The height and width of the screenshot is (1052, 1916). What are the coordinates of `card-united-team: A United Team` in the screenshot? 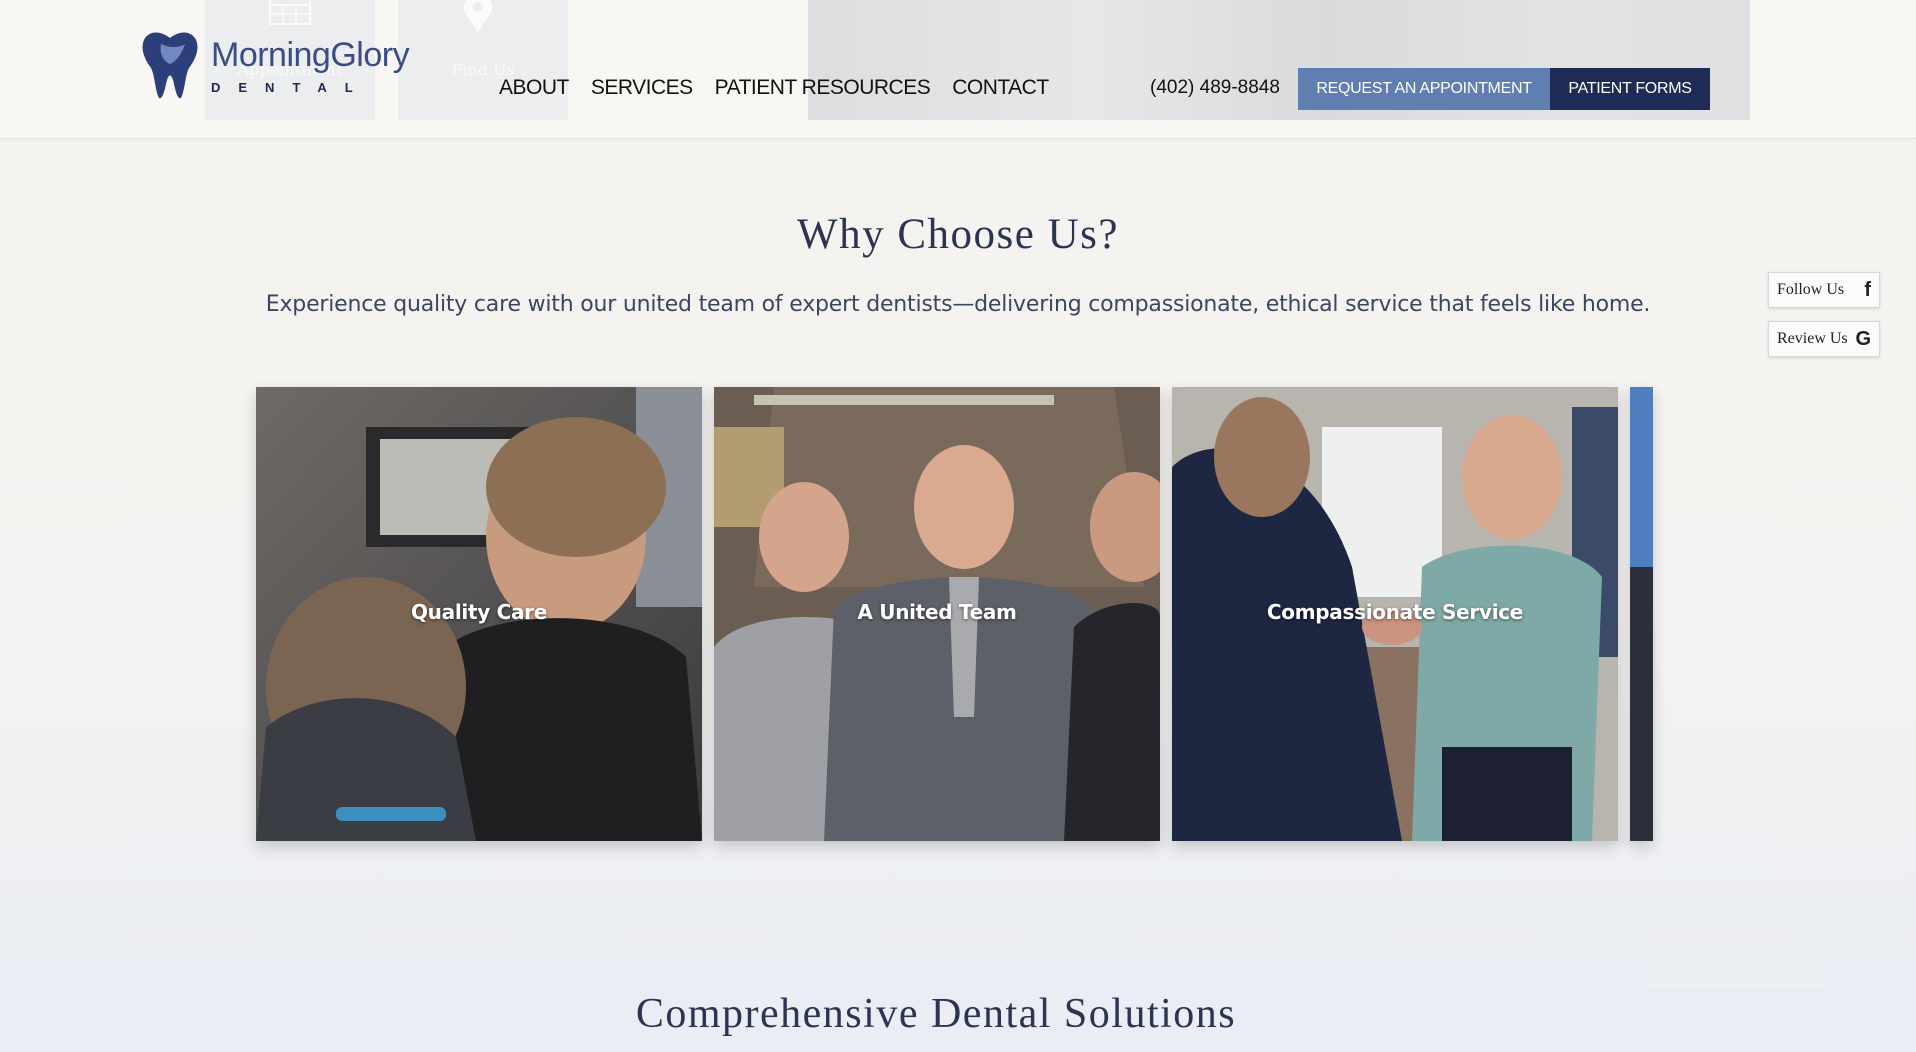 It's located at (937, 614).